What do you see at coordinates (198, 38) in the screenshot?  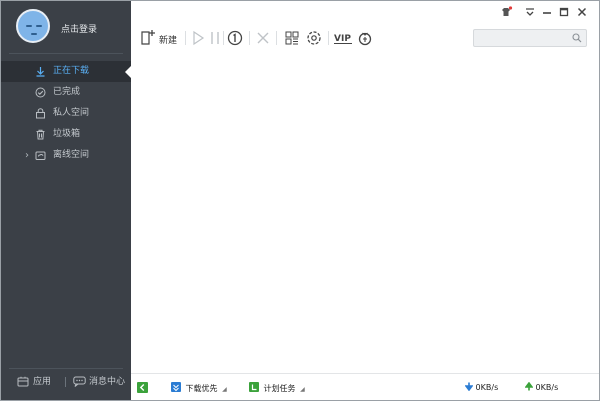 I see `play-icon` at bounding box center [198, 38].